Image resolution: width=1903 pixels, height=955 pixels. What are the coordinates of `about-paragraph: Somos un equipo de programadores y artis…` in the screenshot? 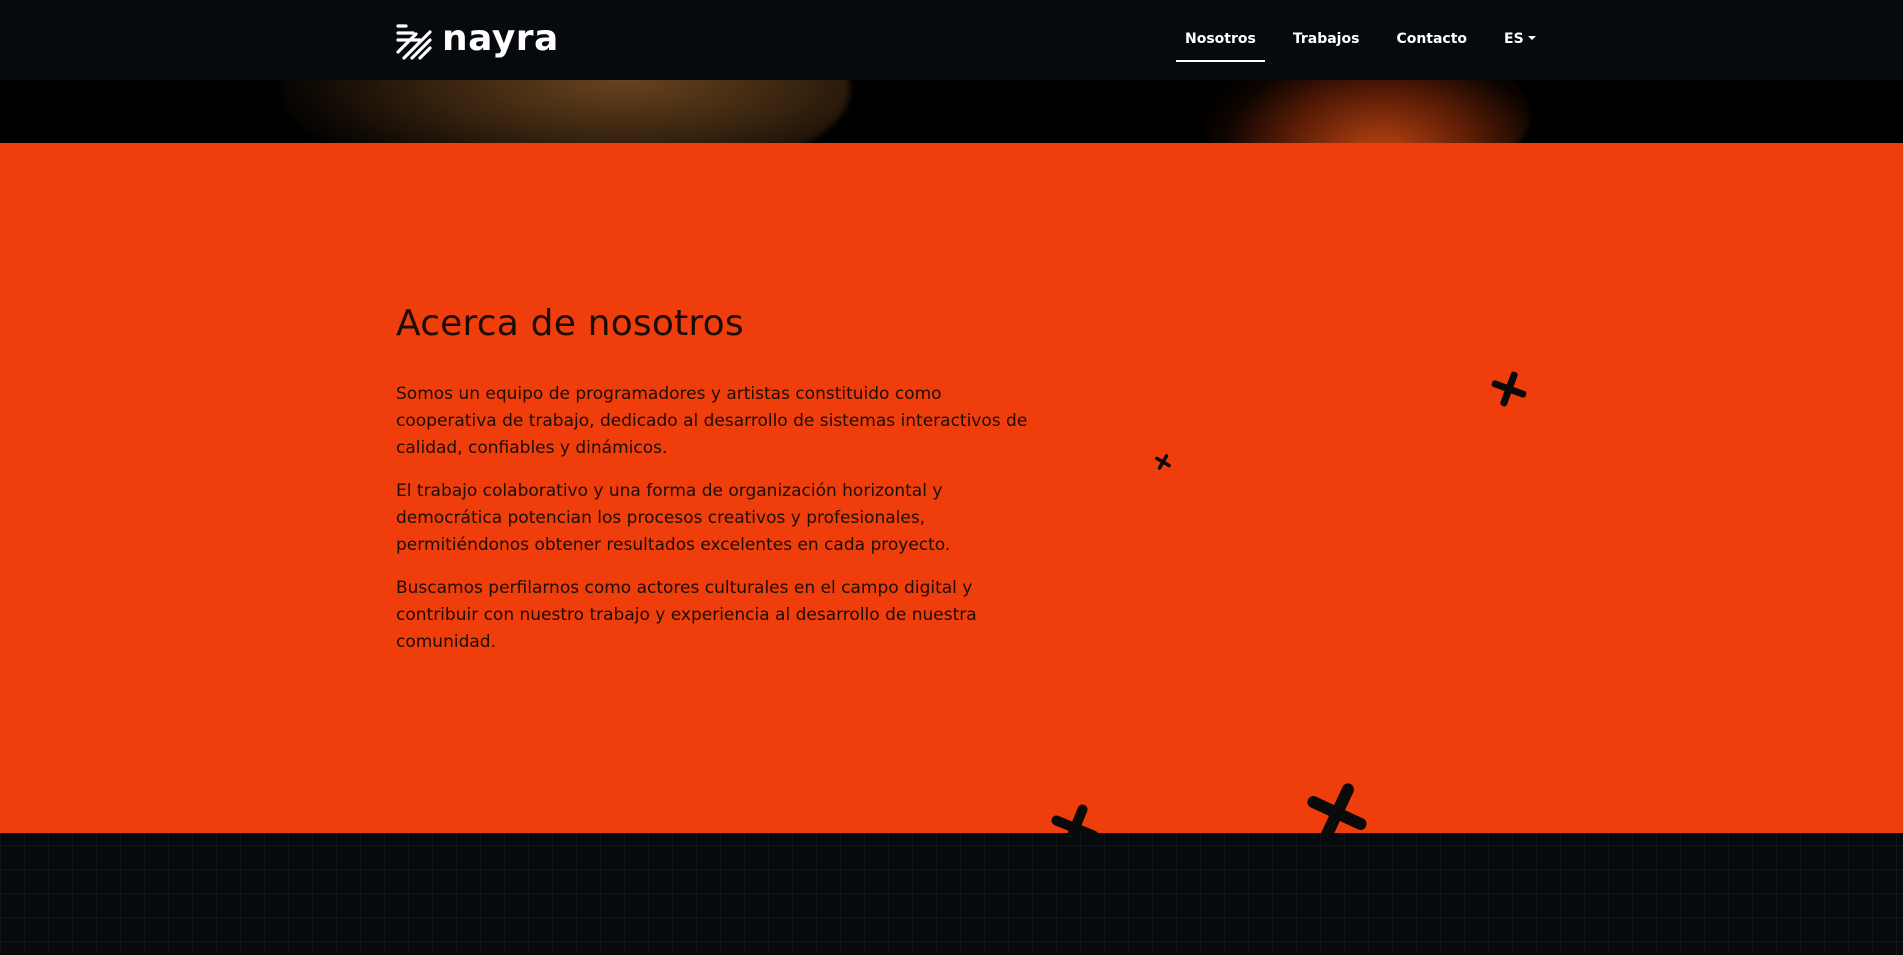 It's located at (712, 421).